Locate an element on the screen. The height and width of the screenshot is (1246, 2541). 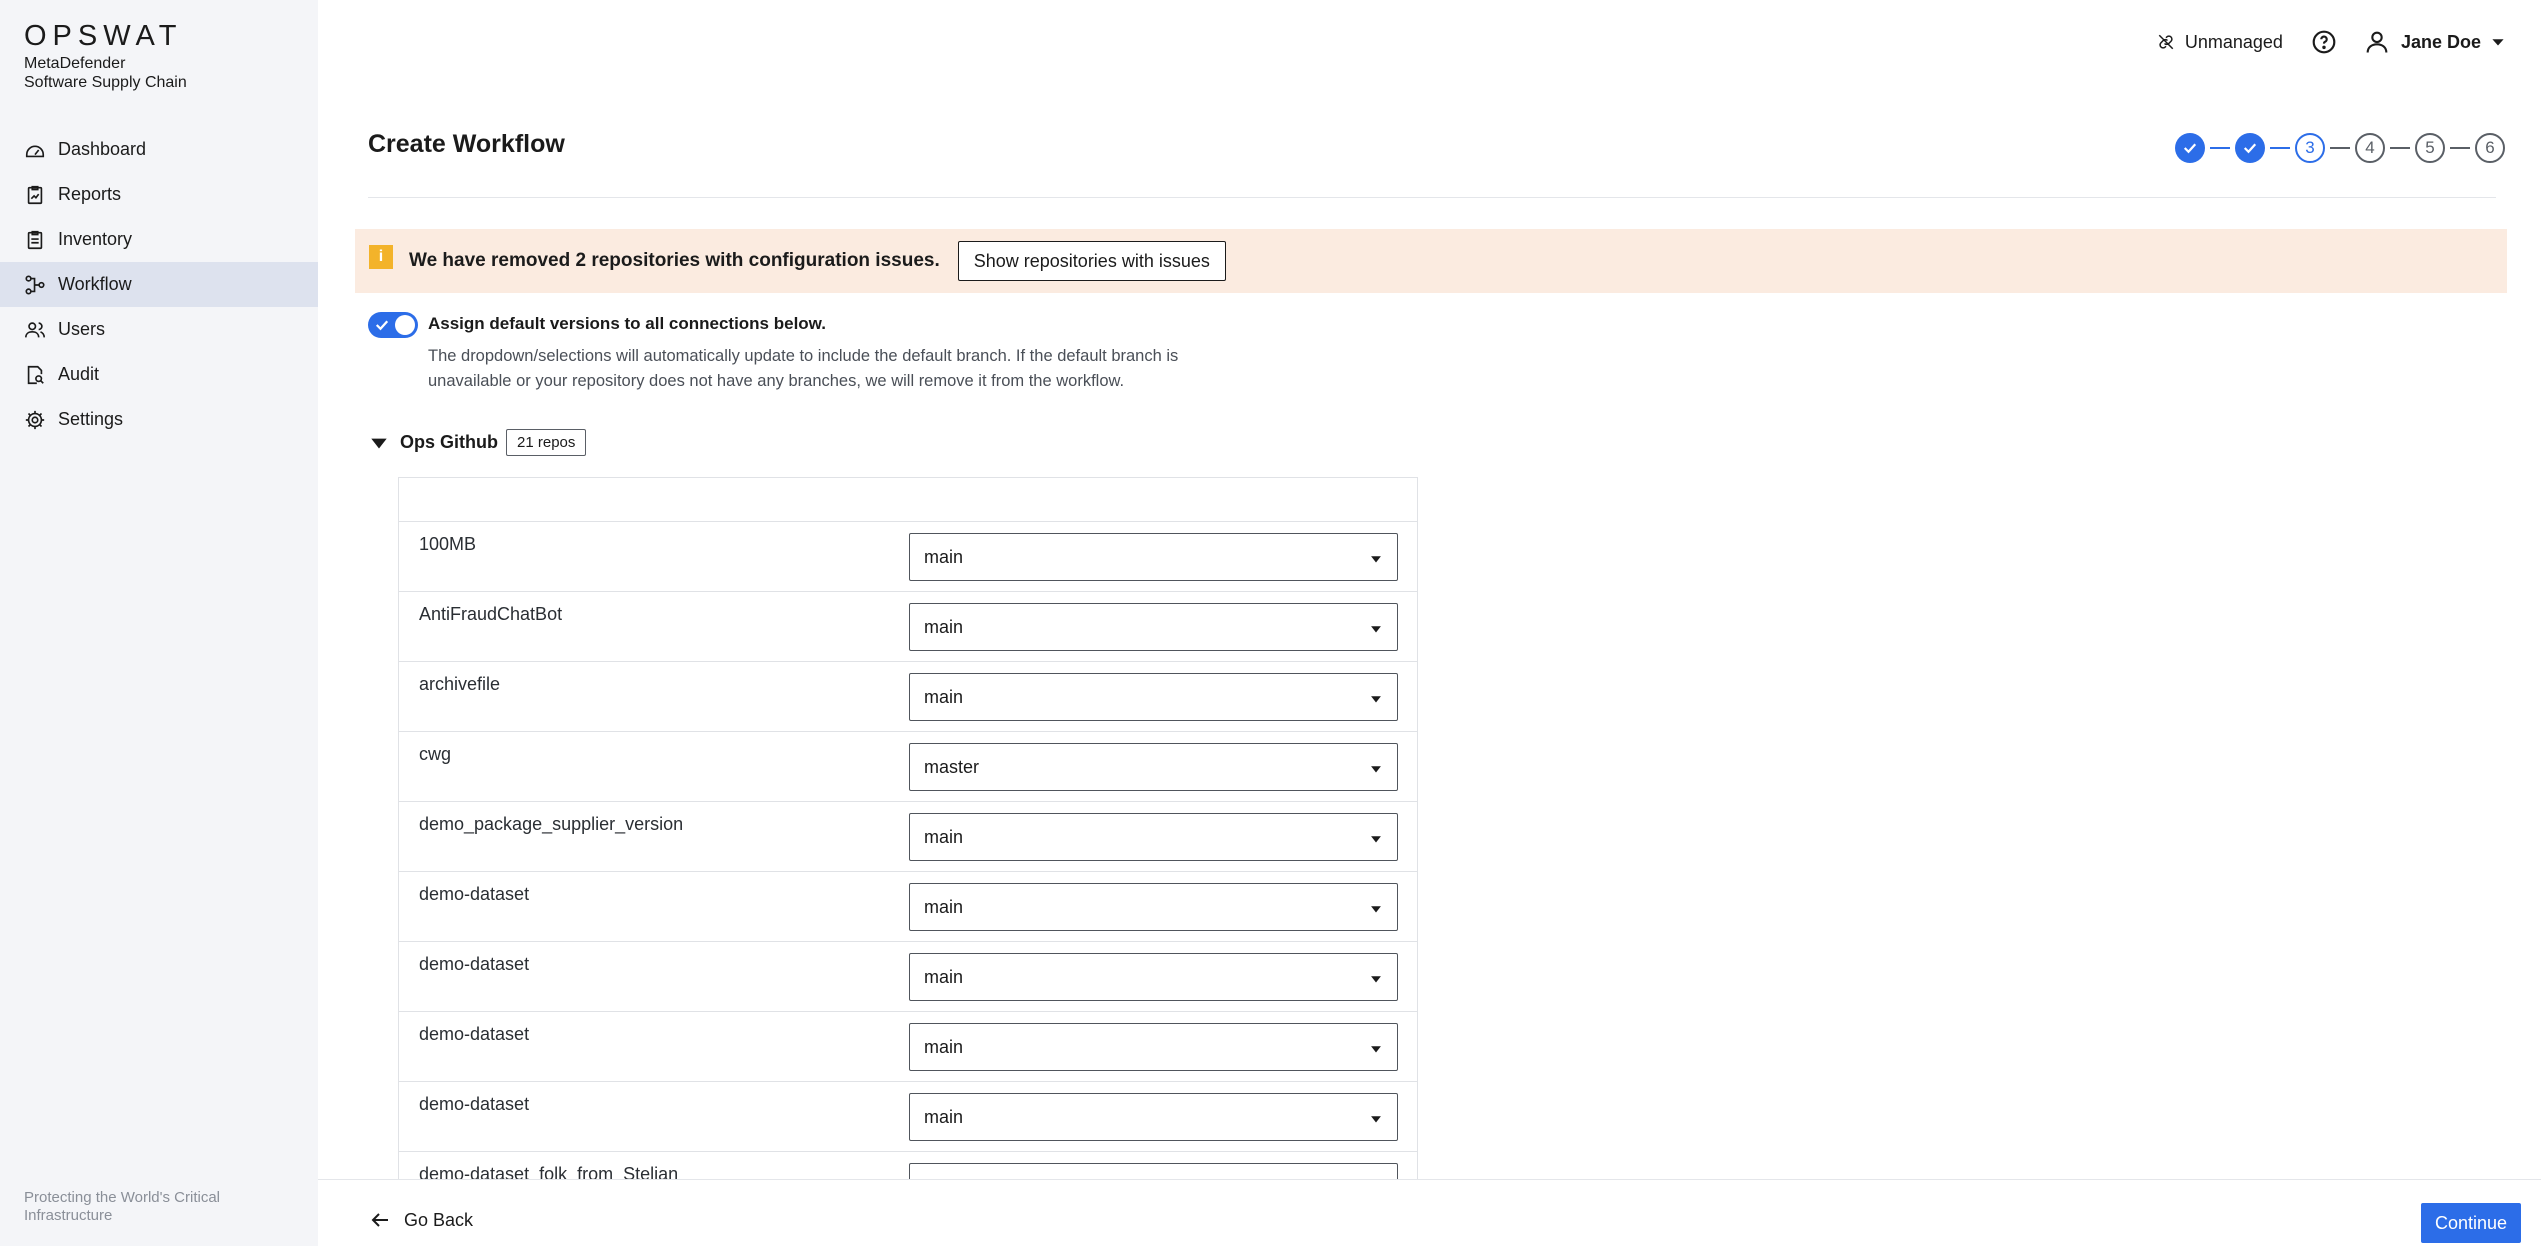
sidebar-item-label: Audit is located at coordinates (79, 374).